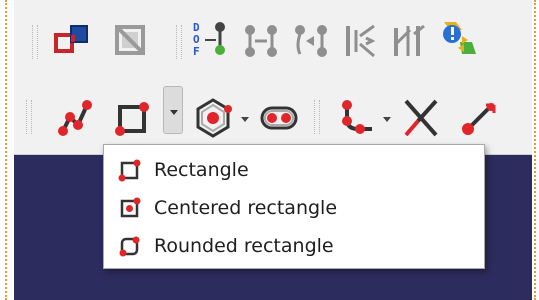  I want to click on constrain-dof-icon: D O F, so click(211, 39).